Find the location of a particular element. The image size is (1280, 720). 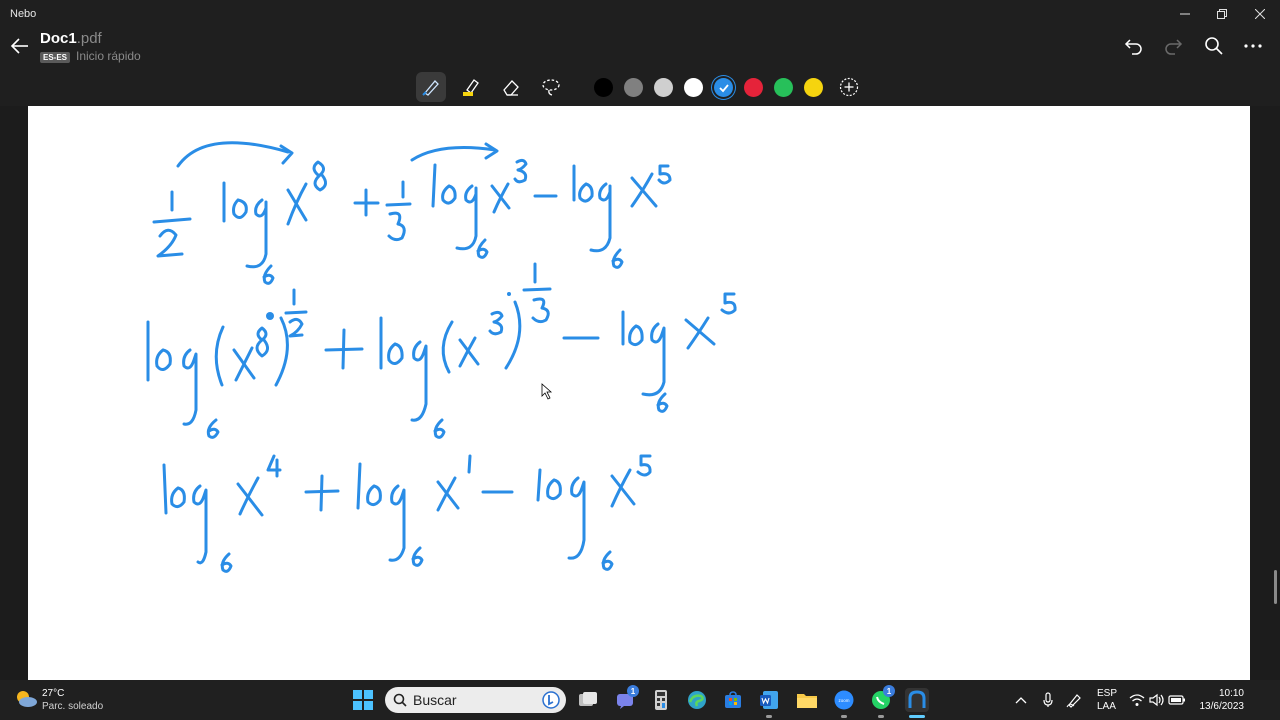

wifi-icon is located at coordinates (1137, 700).